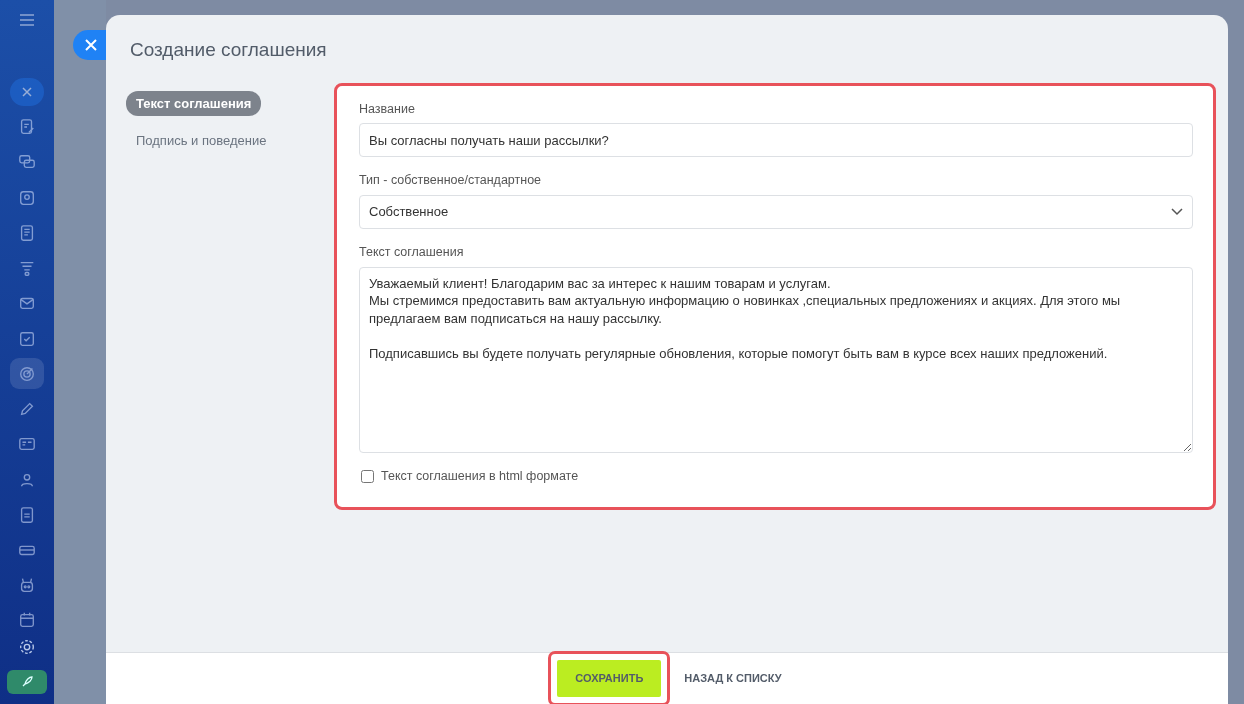 This screenshot has width=1244, height=704. Describe the element at coordinates (27, 682) in the screenshot. I see `rocket-button` at that location.